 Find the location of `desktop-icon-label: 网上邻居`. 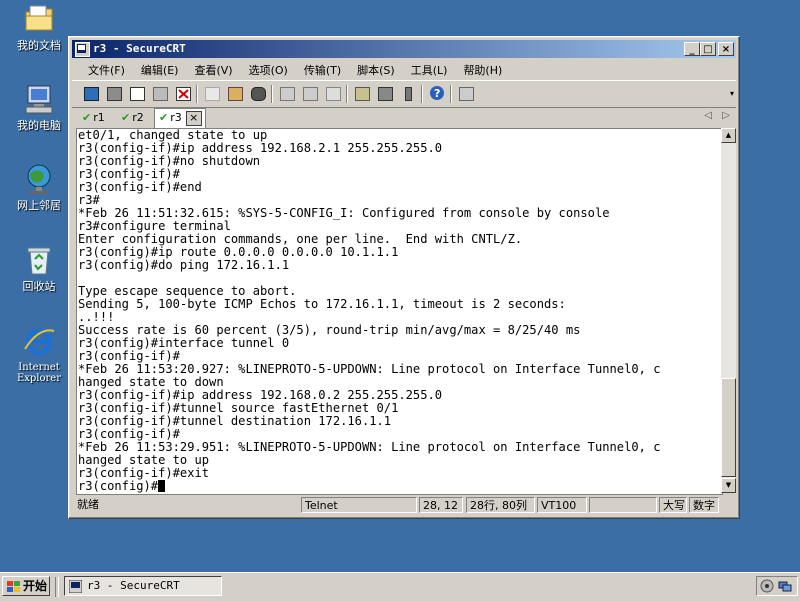

desktop-icon-label: 网上邻居 is located at coordinates (39, 205).